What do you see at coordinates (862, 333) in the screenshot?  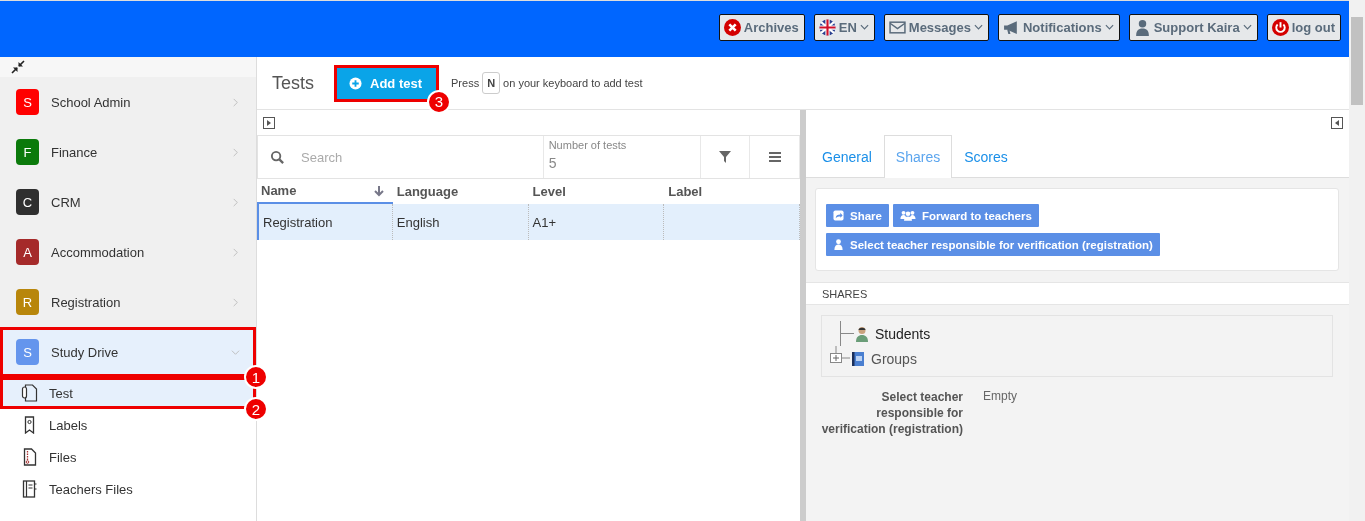 I see `person-icon` at bounding box center [862, 333].